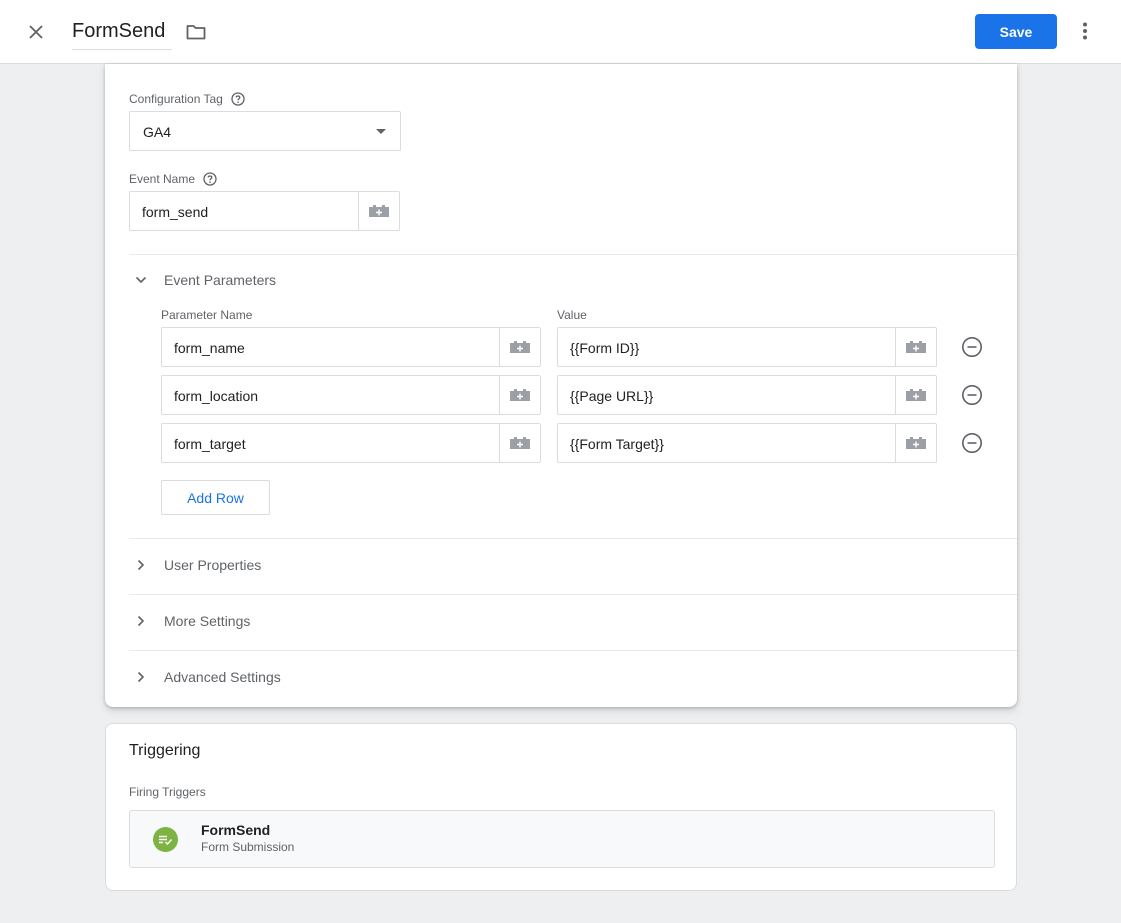  What do you see at coordinates (572, 315) in the screenshot?
I see `value-column-label: Value` at bounding box center [572, 315].